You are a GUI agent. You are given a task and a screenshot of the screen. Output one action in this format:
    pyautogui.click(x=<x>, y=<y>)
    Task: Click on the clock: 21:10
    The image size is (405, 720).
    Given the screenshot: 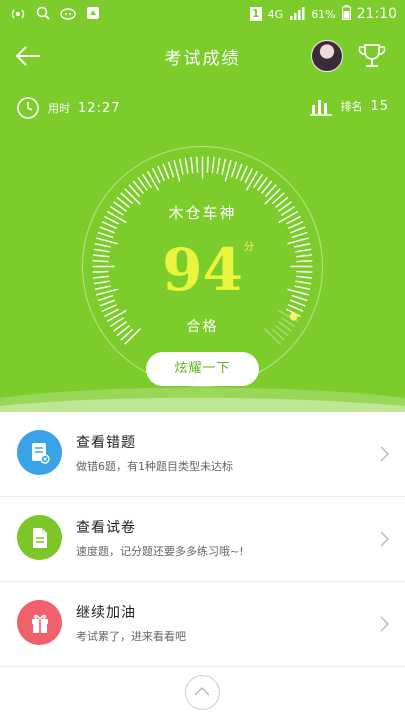 What is the action you would take?
    pyautogui.click(x=376, y=14)
    